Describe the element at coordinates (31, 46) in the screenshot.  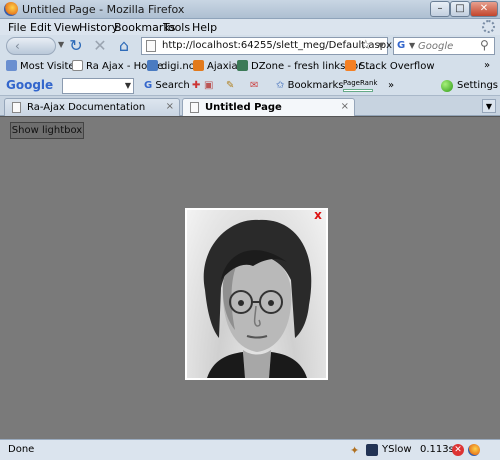
I see `back-forward-button: ‹` at that location.